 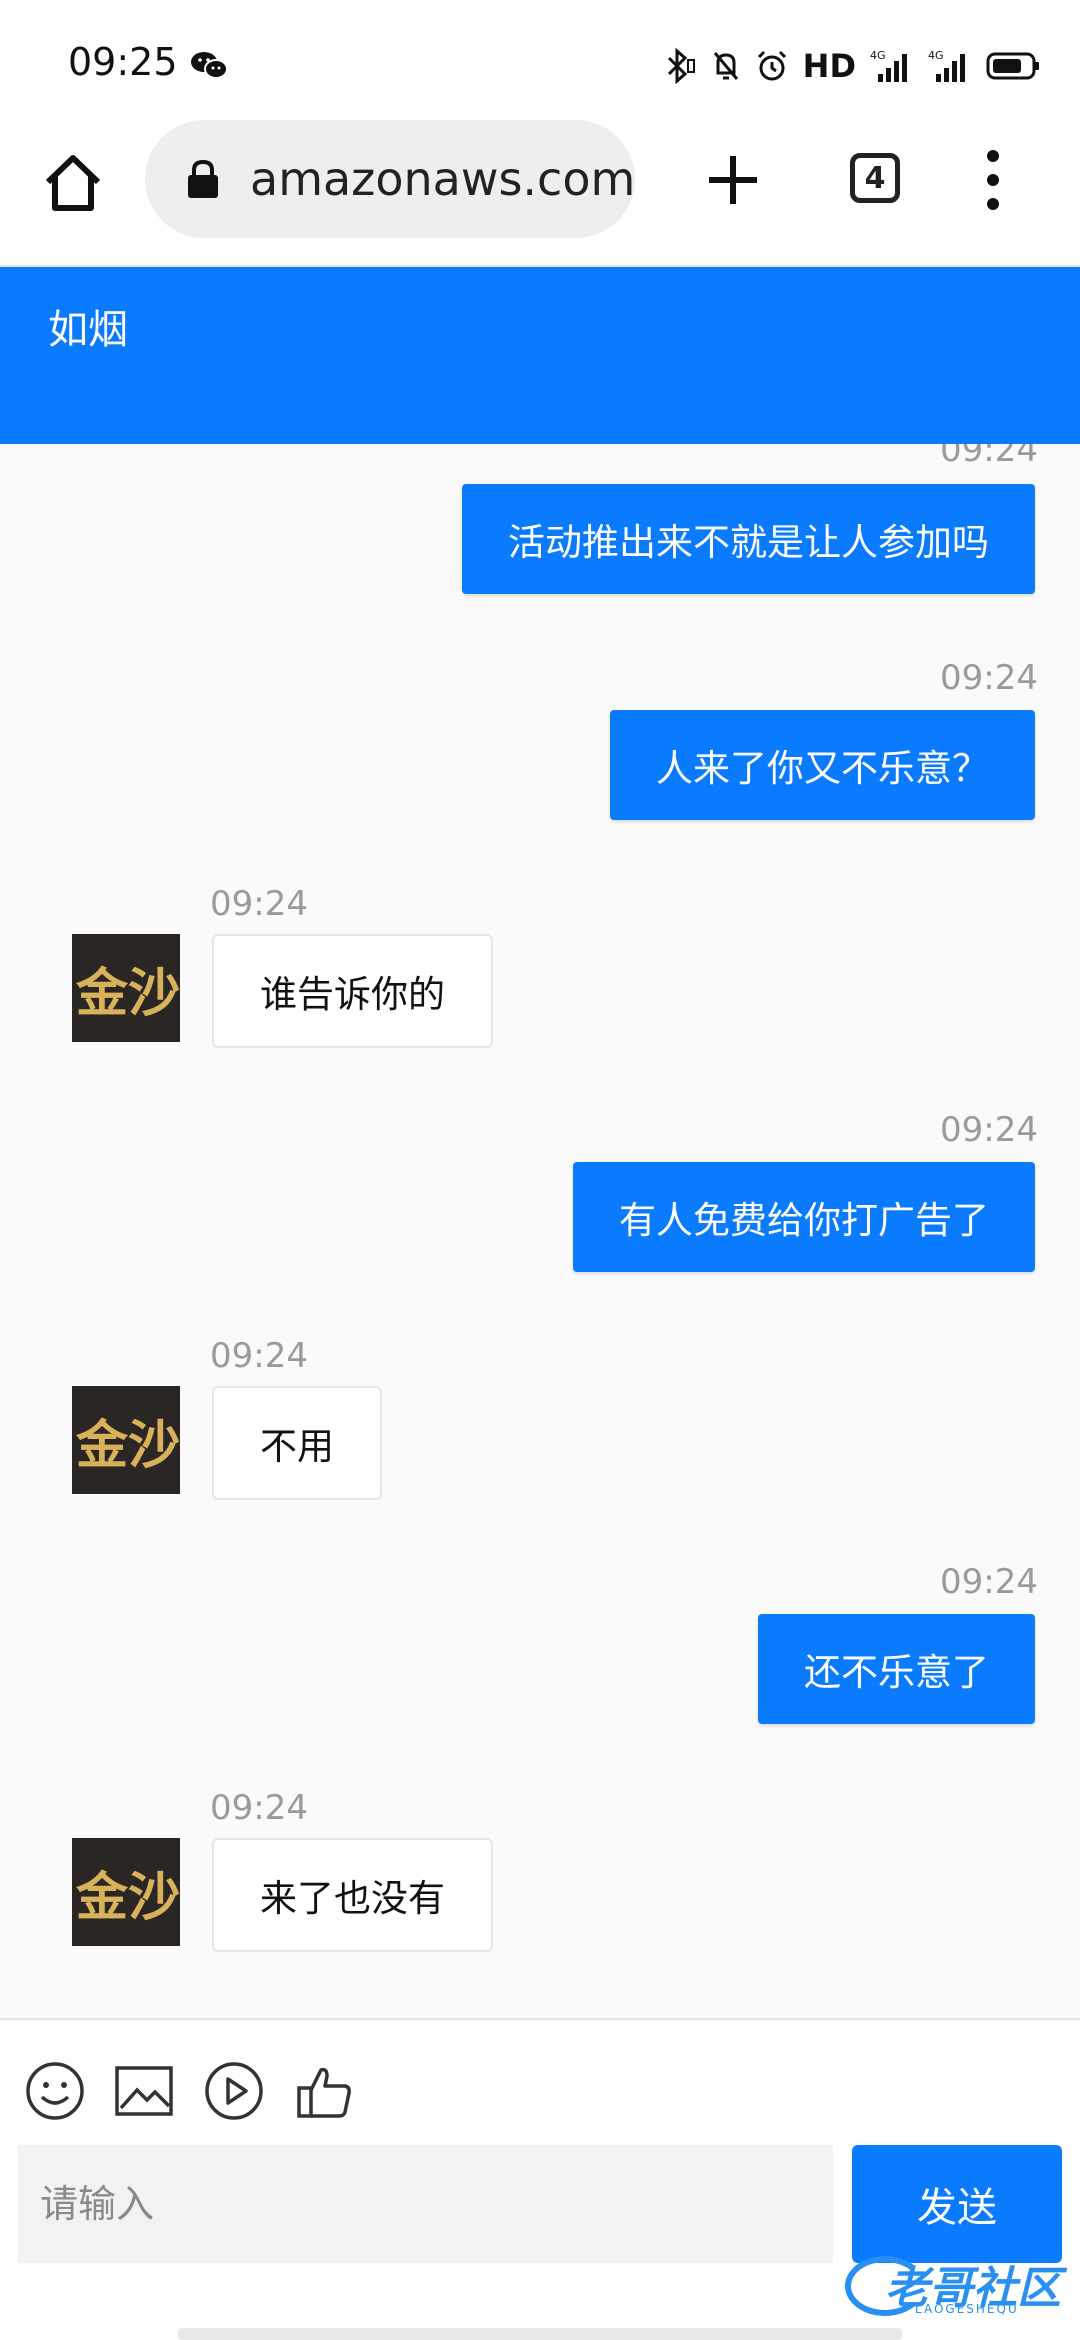 What do you see at coordinates (88, 330) in the screenshot?
I see `chat-title: 如烟` at bounding box center [88, 330].